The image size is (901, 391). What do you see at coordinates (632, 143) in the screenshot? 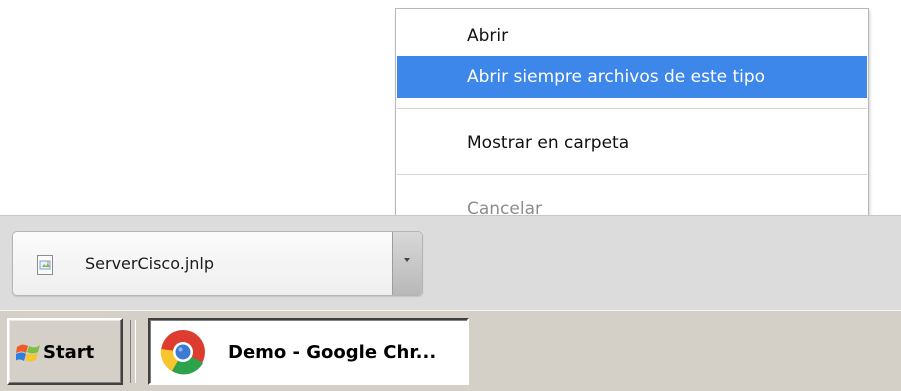
I see `menu-item-show-in-folder: Mostrar en carpeta` at bounding box center [632, 143].